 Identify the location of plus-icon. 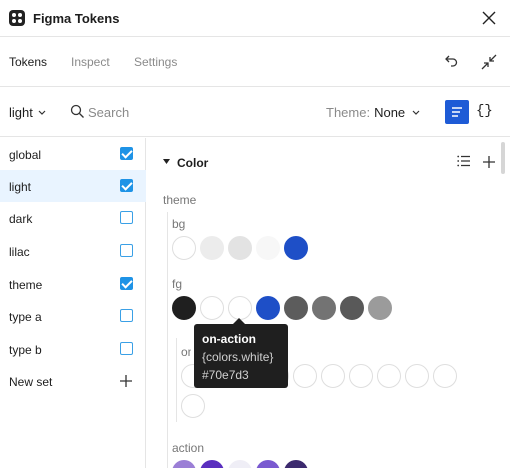
(126, 381).